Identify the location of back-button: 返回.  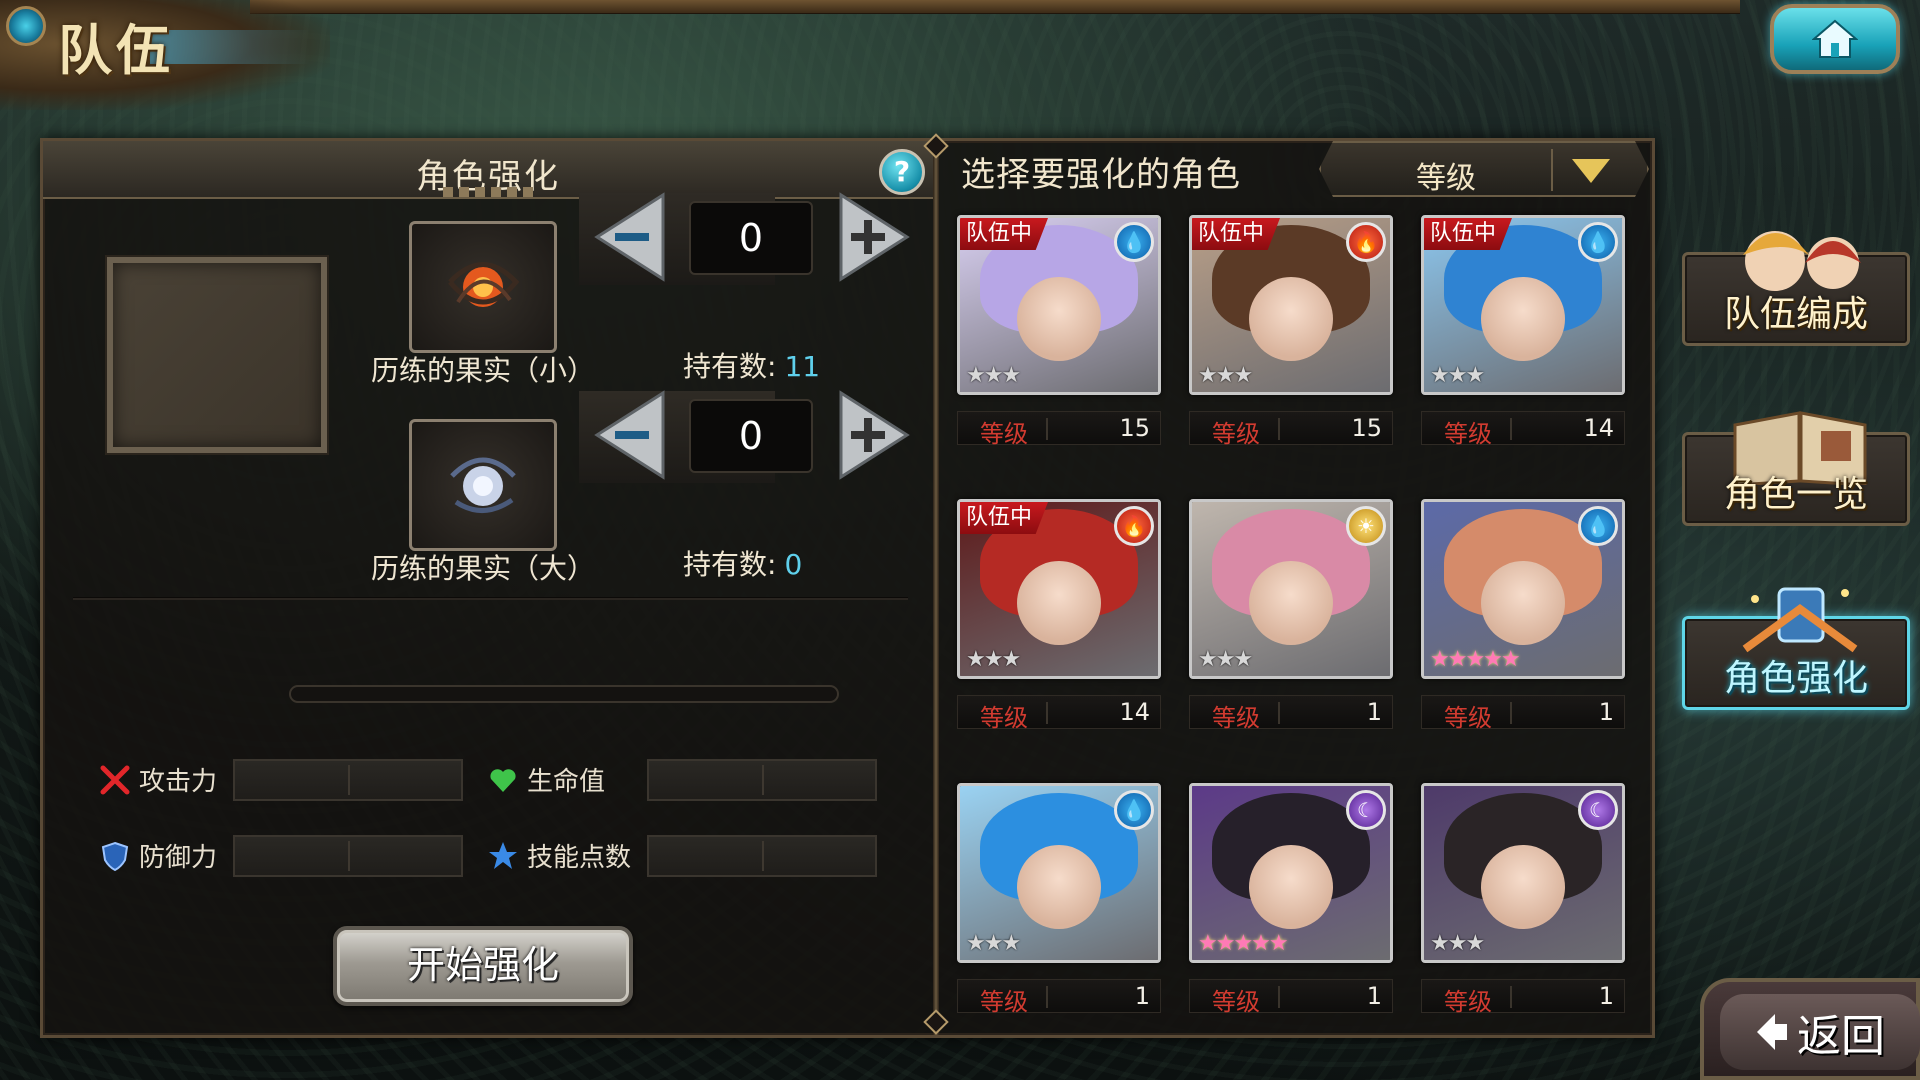
(1810, 1029).